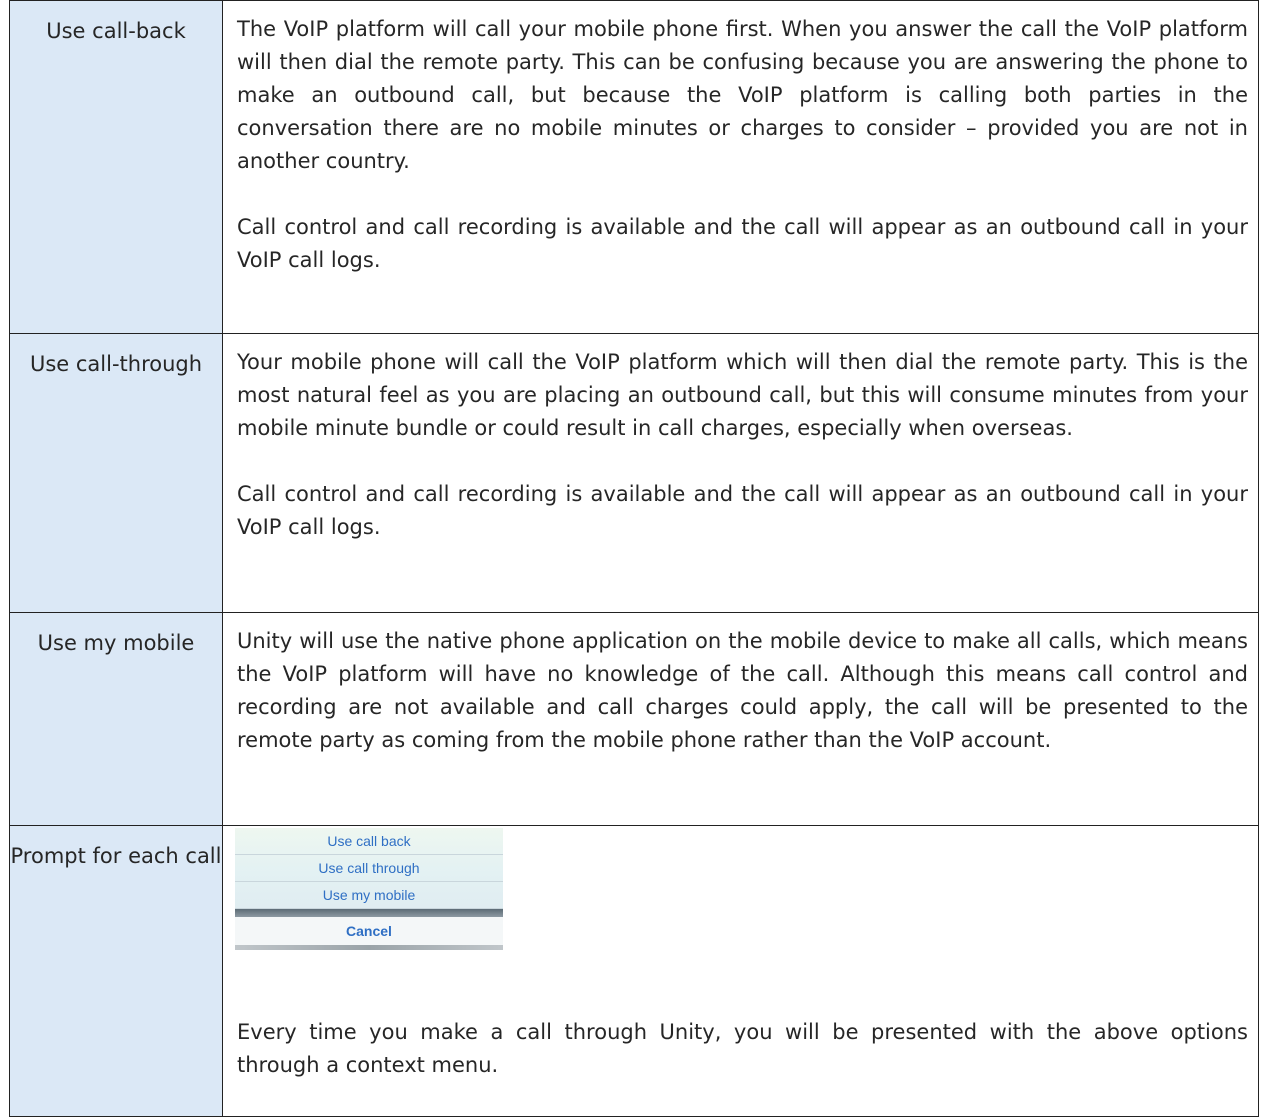 This screenshot has width=1263, height=1117. What do you see at coordinates (116, 167) in the screenshot?
I see `option-label-call-back: Use call-back` at bounding box center [116, 167].